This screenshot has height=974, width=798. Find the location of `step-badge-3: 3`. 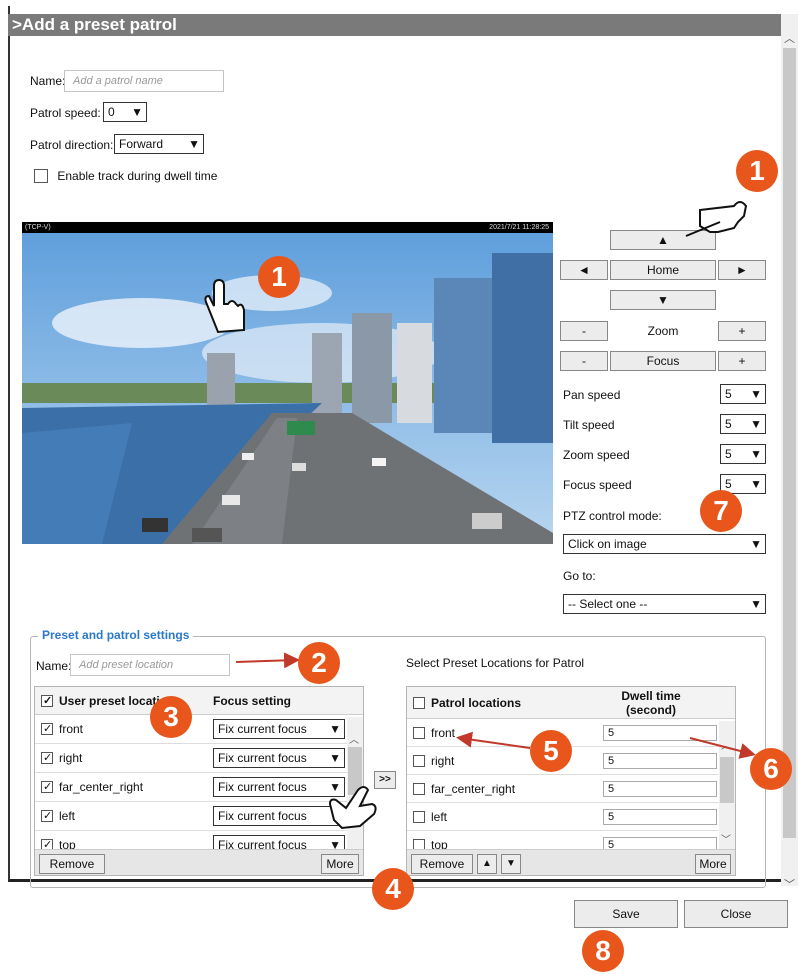

step-badge-3: 3 is located at coordinates (171, 717).